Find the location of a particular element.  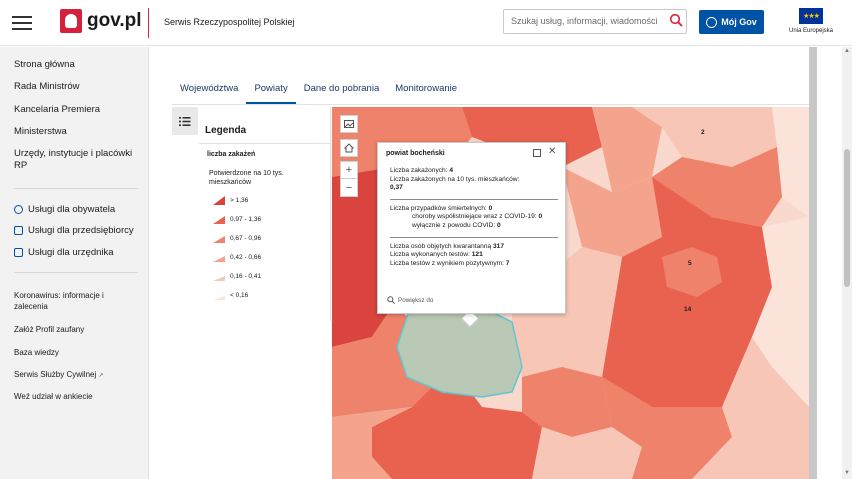

legend-item-label: 0,42 - 0,66 is located at coordinates (246, 257).